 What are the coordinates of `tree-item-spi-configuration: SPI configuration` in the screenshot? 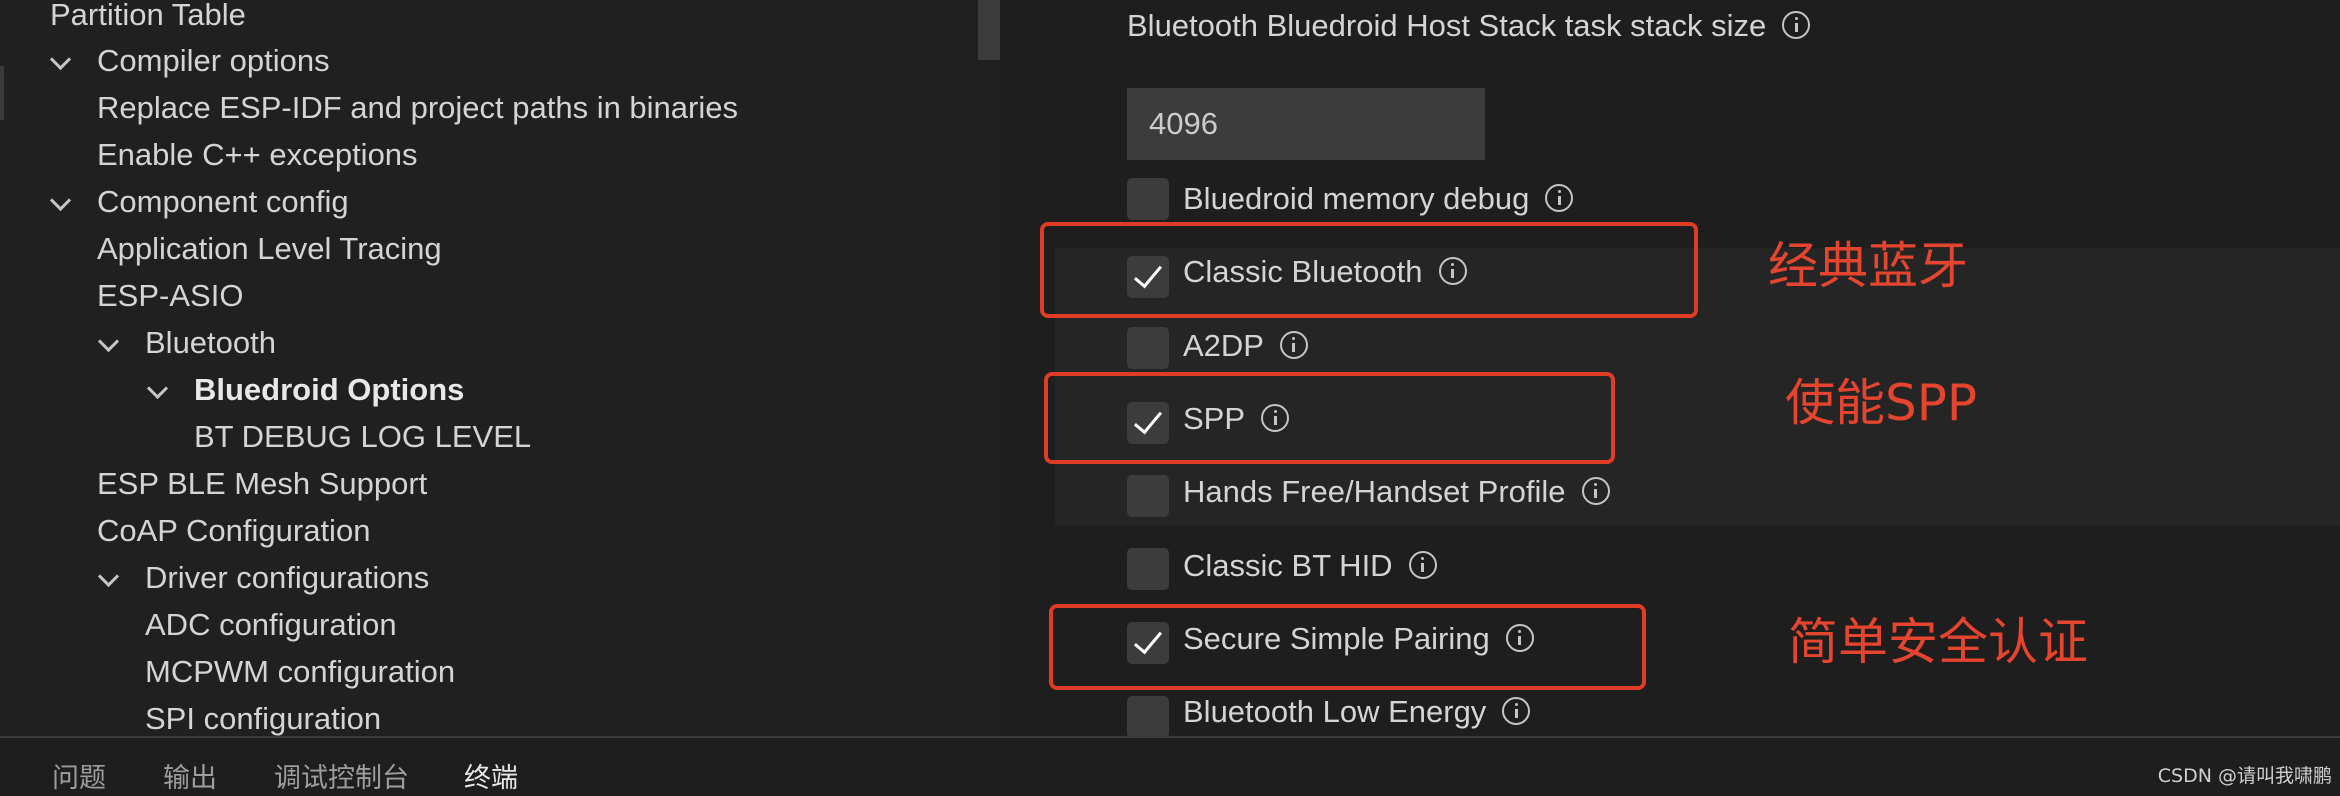 It's located at (263, 716).